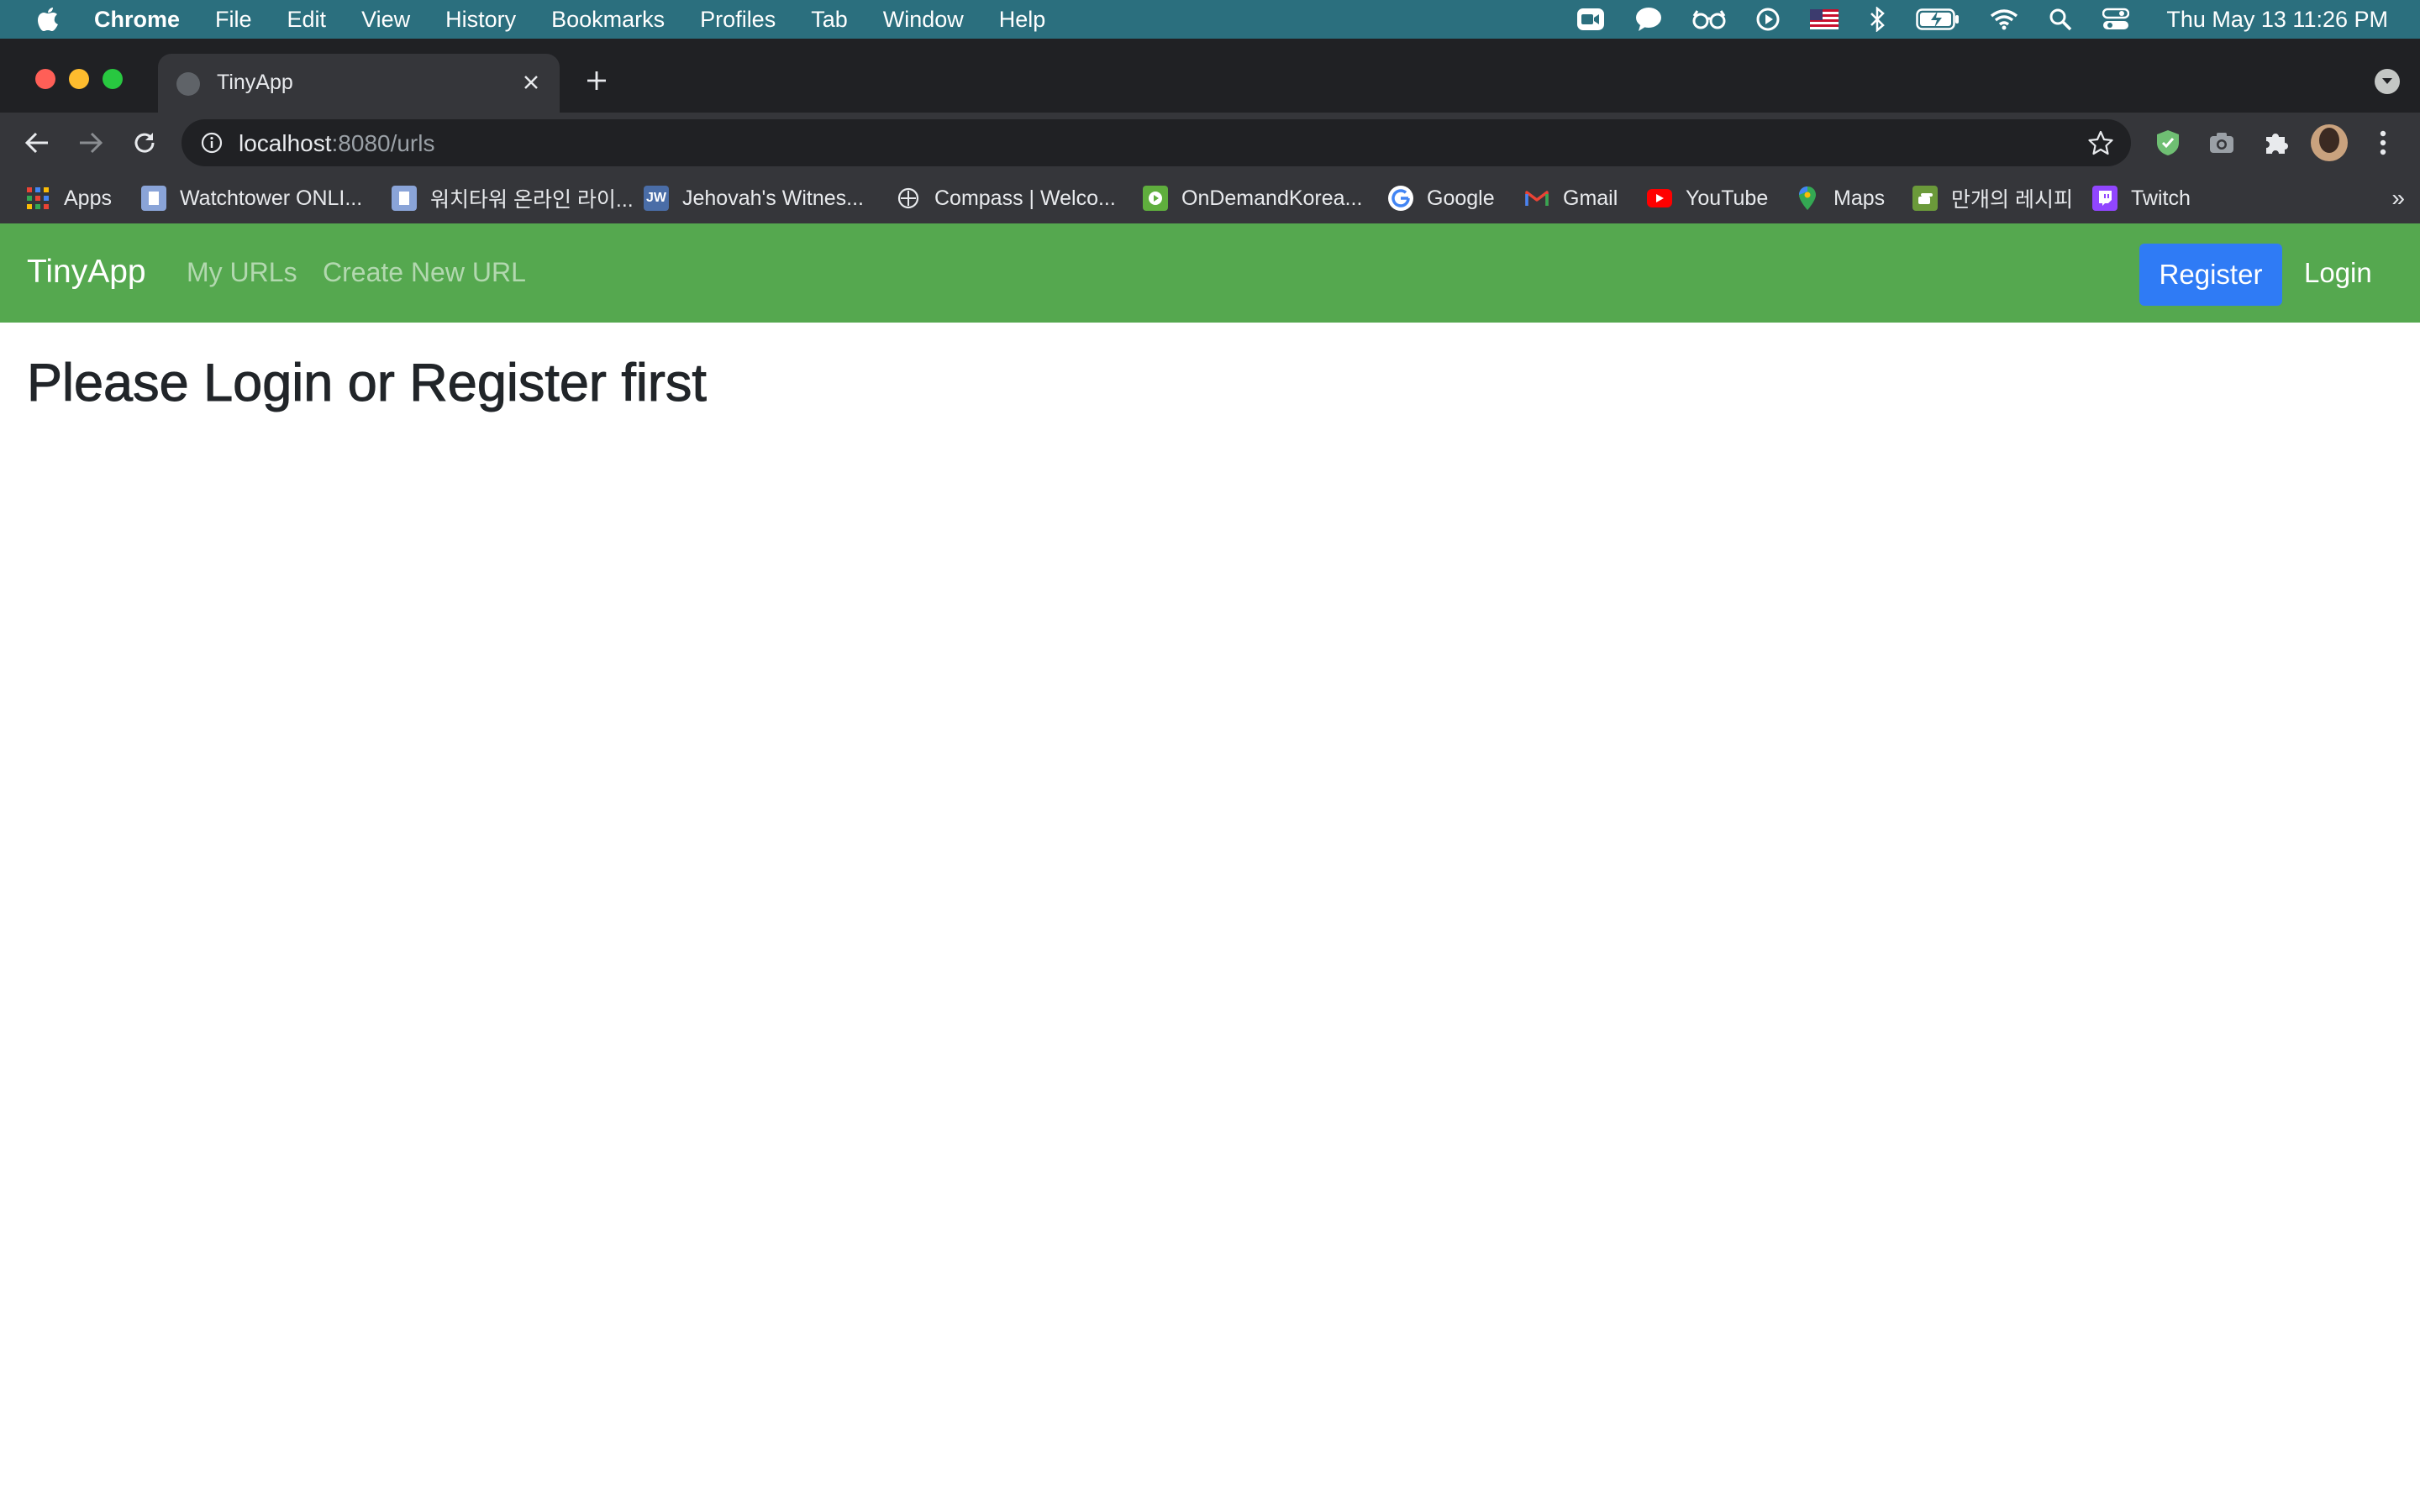 This screenshot has width=2420, height=1512. I want to click on bluetooth-icon, so click(1877, 19).